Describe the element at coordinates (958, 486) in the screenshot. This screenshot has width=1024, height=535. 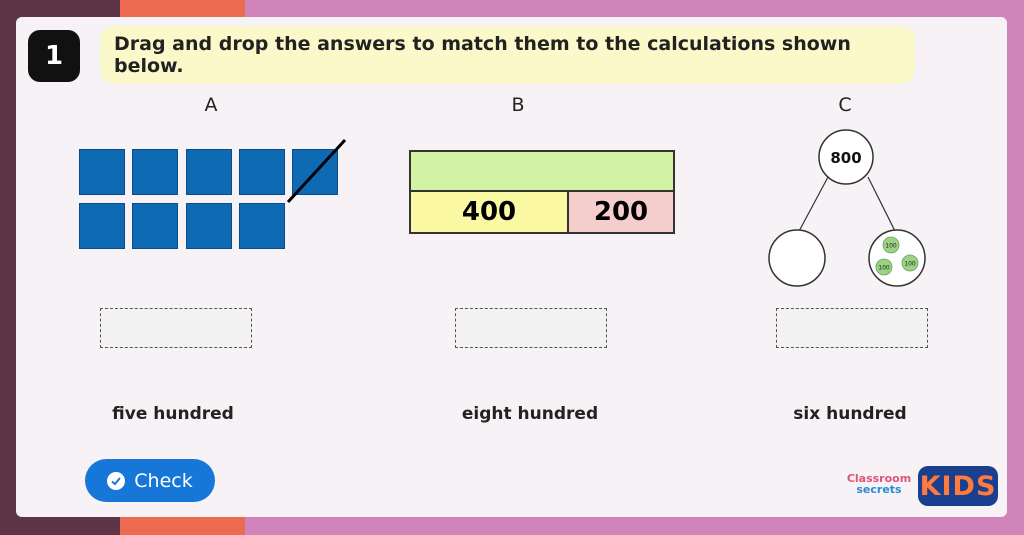
I see `kids-logo: KIDS` at that location.